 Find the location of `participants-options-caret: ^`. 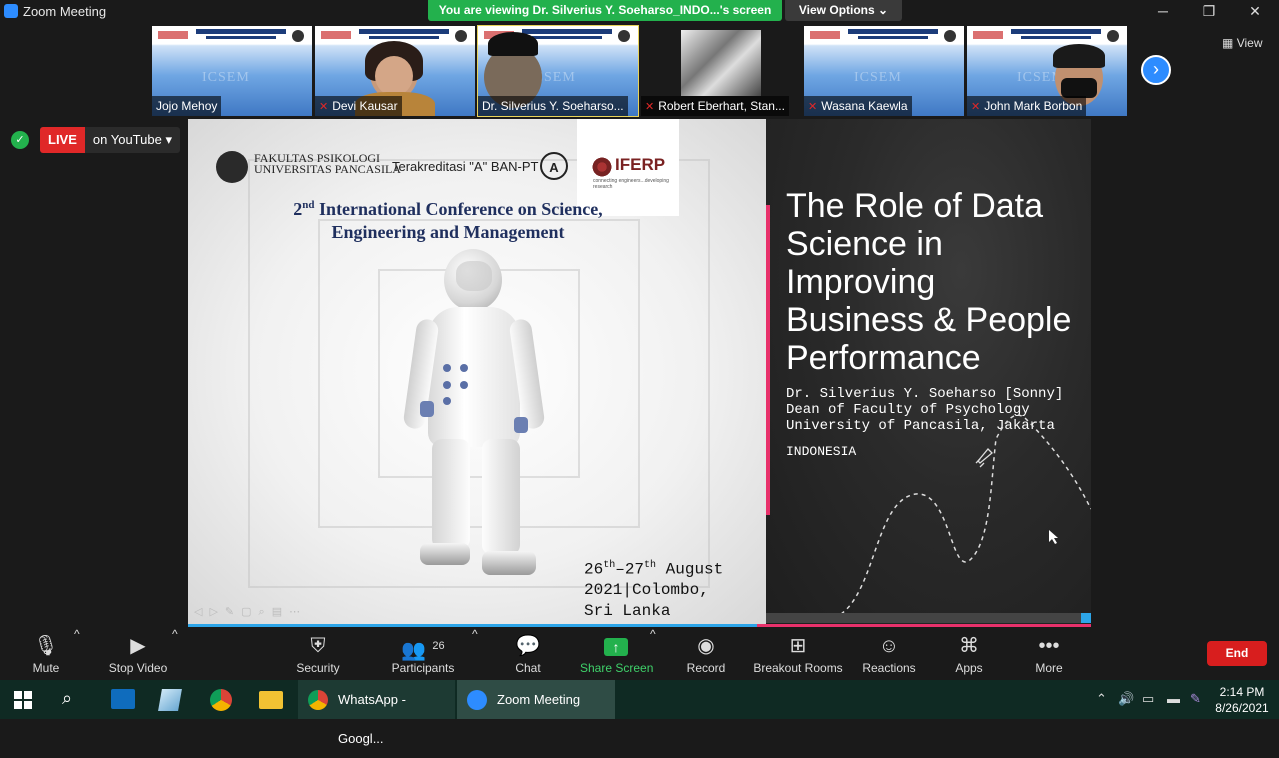

participants-options-caret: ^ is located at coordinates (475, 653).